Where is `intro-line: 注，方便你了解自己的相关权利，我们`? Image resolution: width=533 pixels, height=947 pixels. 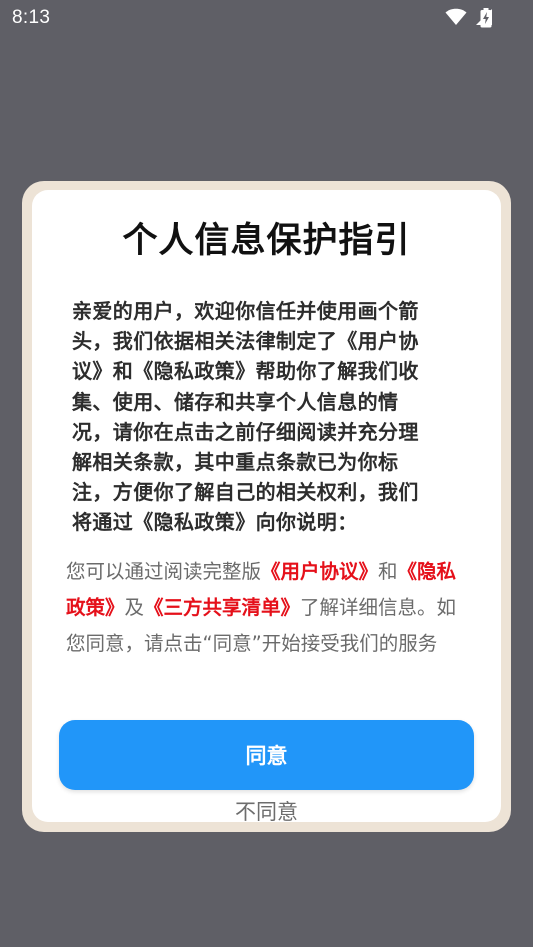
intro-line: 注，方便你了解自己的相关权利，我们 is located at coordinates (245, 492).